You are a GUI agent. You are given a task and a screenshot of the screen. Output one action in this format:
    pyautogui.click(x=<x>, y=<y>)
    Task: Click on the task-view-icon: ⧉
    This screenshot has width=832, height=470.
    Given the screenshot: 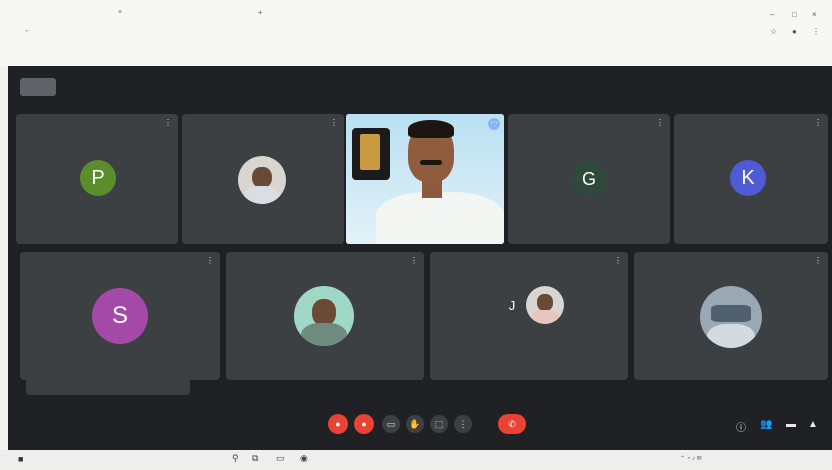 What is the action you would take?
    pyautogui.click(x=255, y=458)
    